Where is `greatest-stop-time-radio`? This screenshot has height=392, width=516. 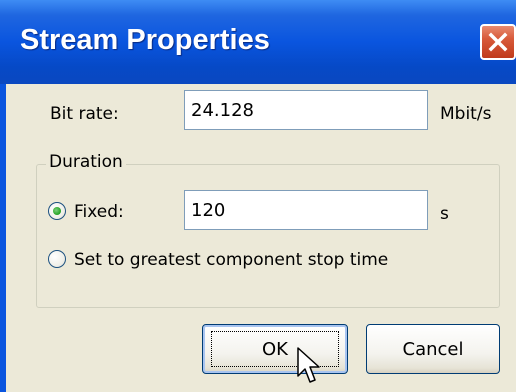 greatest-stop-time-radio is located at coordinates (57, 259).